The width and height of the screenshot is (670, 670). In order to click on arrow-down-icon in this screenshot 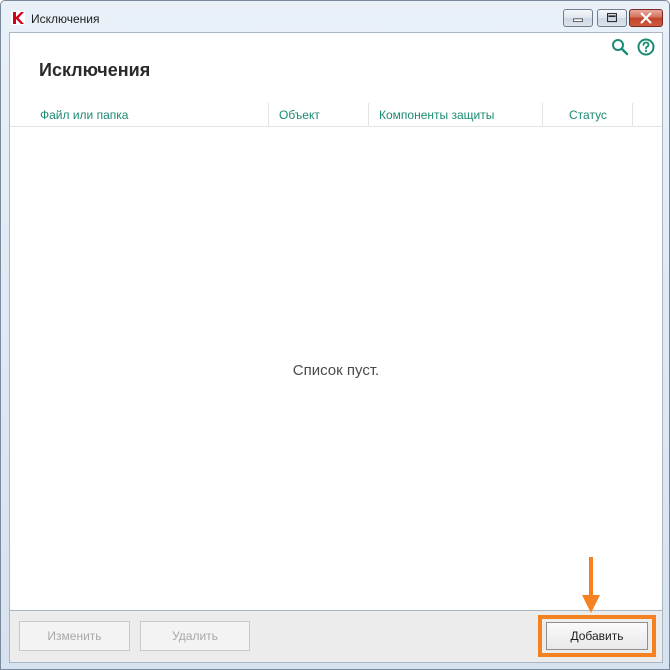, I will do `click(591, 585)`.